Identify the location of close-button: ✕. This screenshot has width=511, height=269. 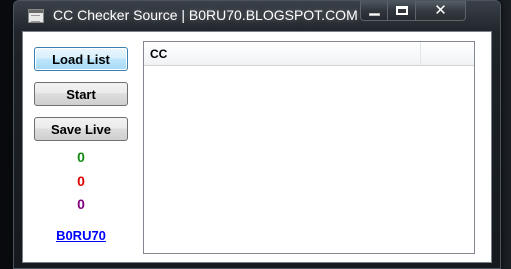
(441, 11).